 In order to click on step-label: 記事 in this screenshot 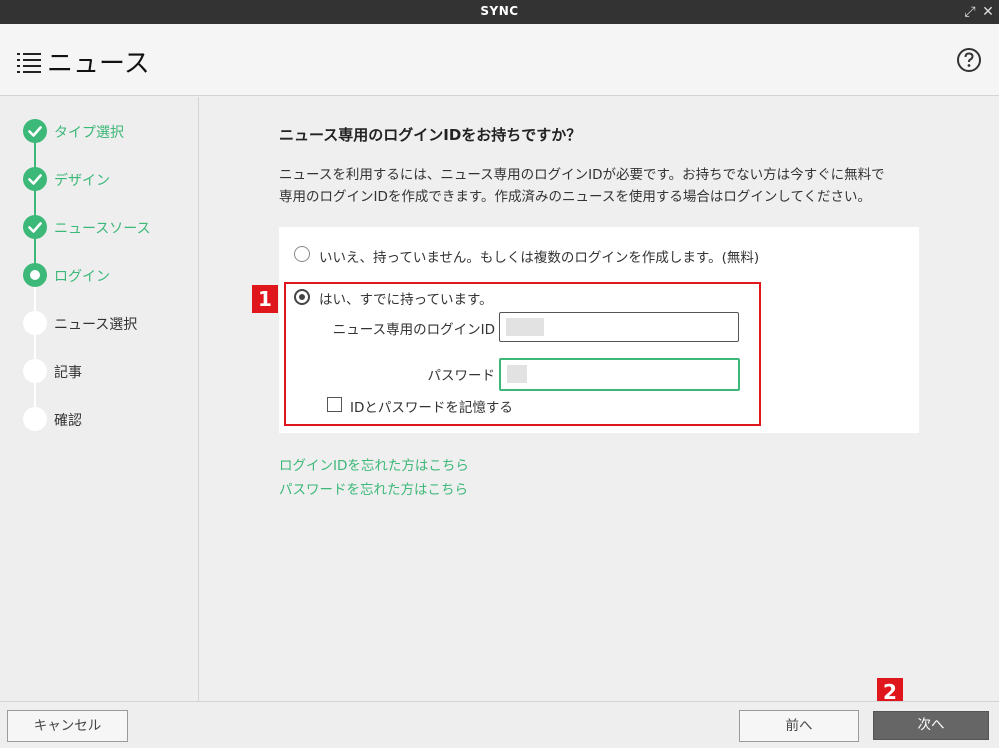, I will do `click(68, 373)`.